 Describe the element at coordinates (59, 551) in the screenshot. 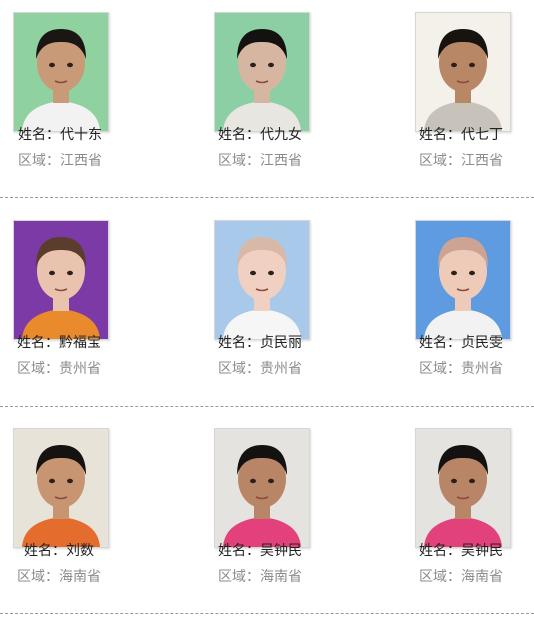

I see `profile-name: 姓名：刘数` at that location.